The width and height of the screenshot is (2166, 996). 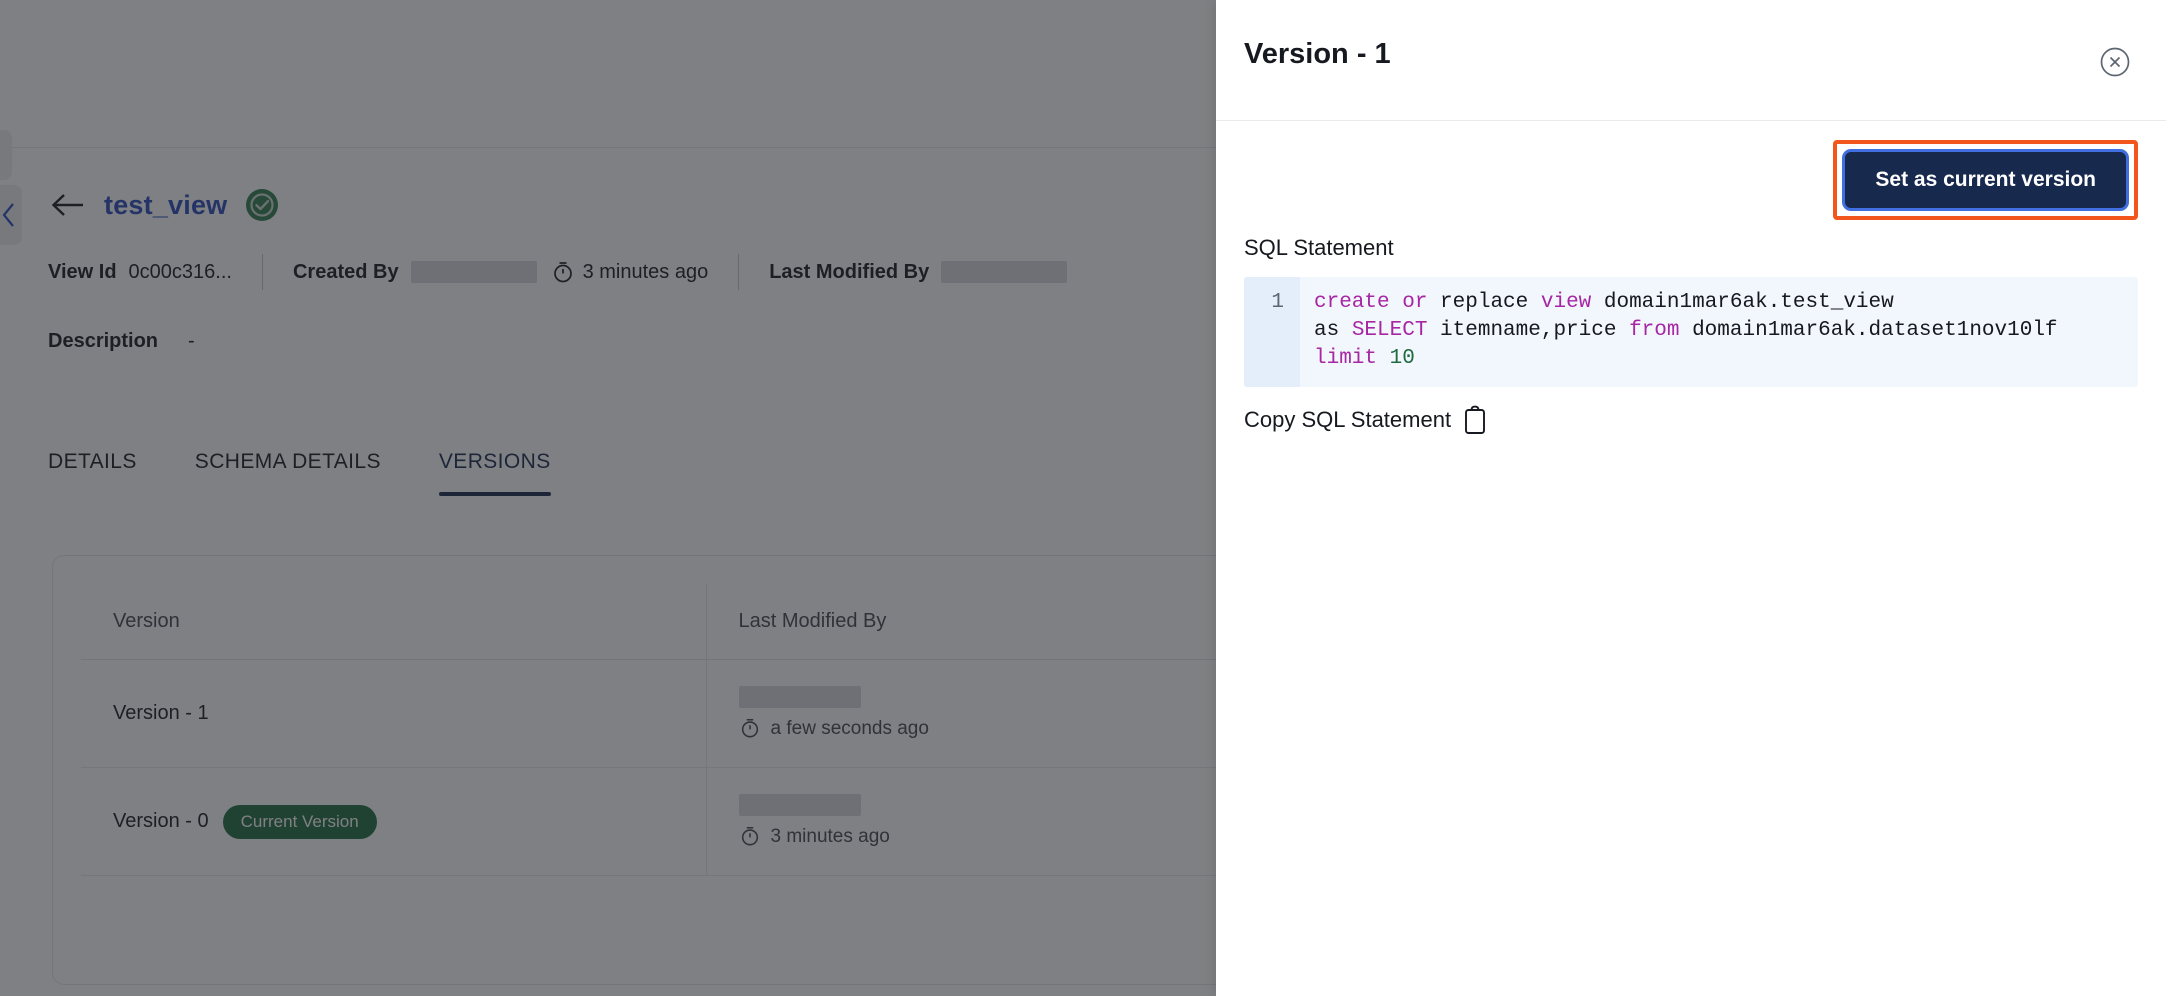 What do you see at coordinates (2115, 62) in the screenshot?
I see `close-circle-icon` at bounding box center [2115, 62].